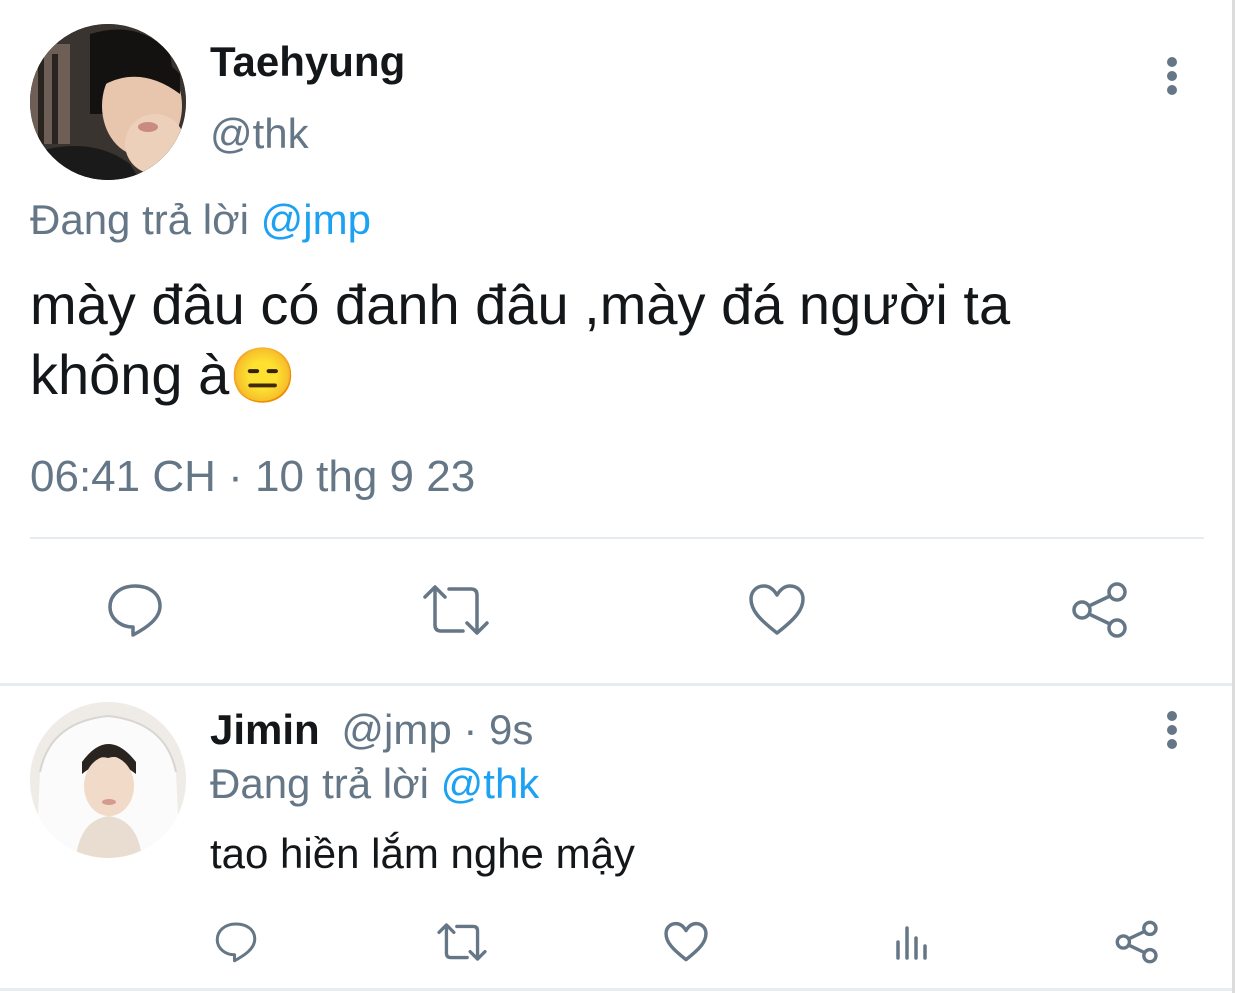 Image resolution: width=1235 pixels, height=993 pixels. I want to click on analytics-button, so click(912, 942).